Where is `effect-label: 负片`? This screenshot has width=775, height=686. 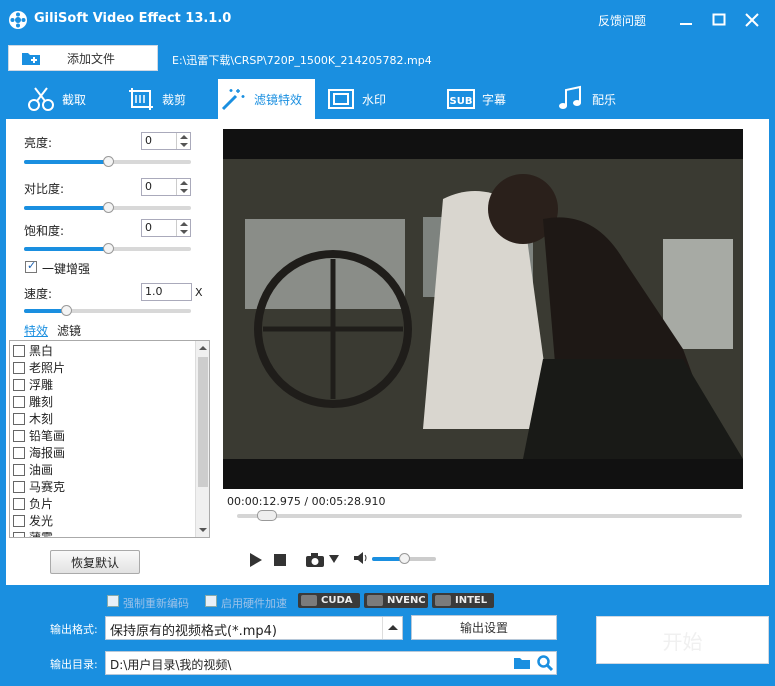 effect-label: 负片 is located at coordinates (41, 504).